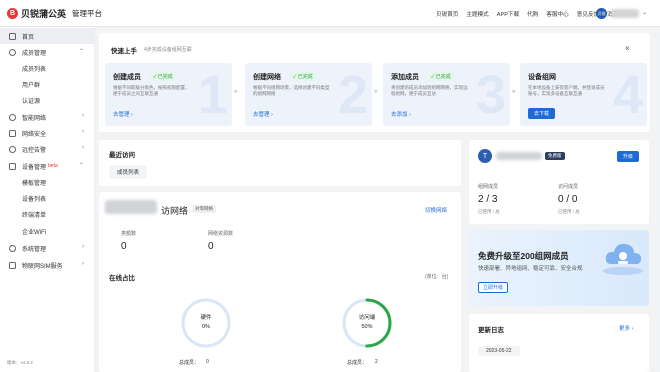 This screenshot has height=372, width=660. Describe the element at coordinates (280, 163) in the screenshot. I see `recent-card: 最近访问 成员列表` at that location.